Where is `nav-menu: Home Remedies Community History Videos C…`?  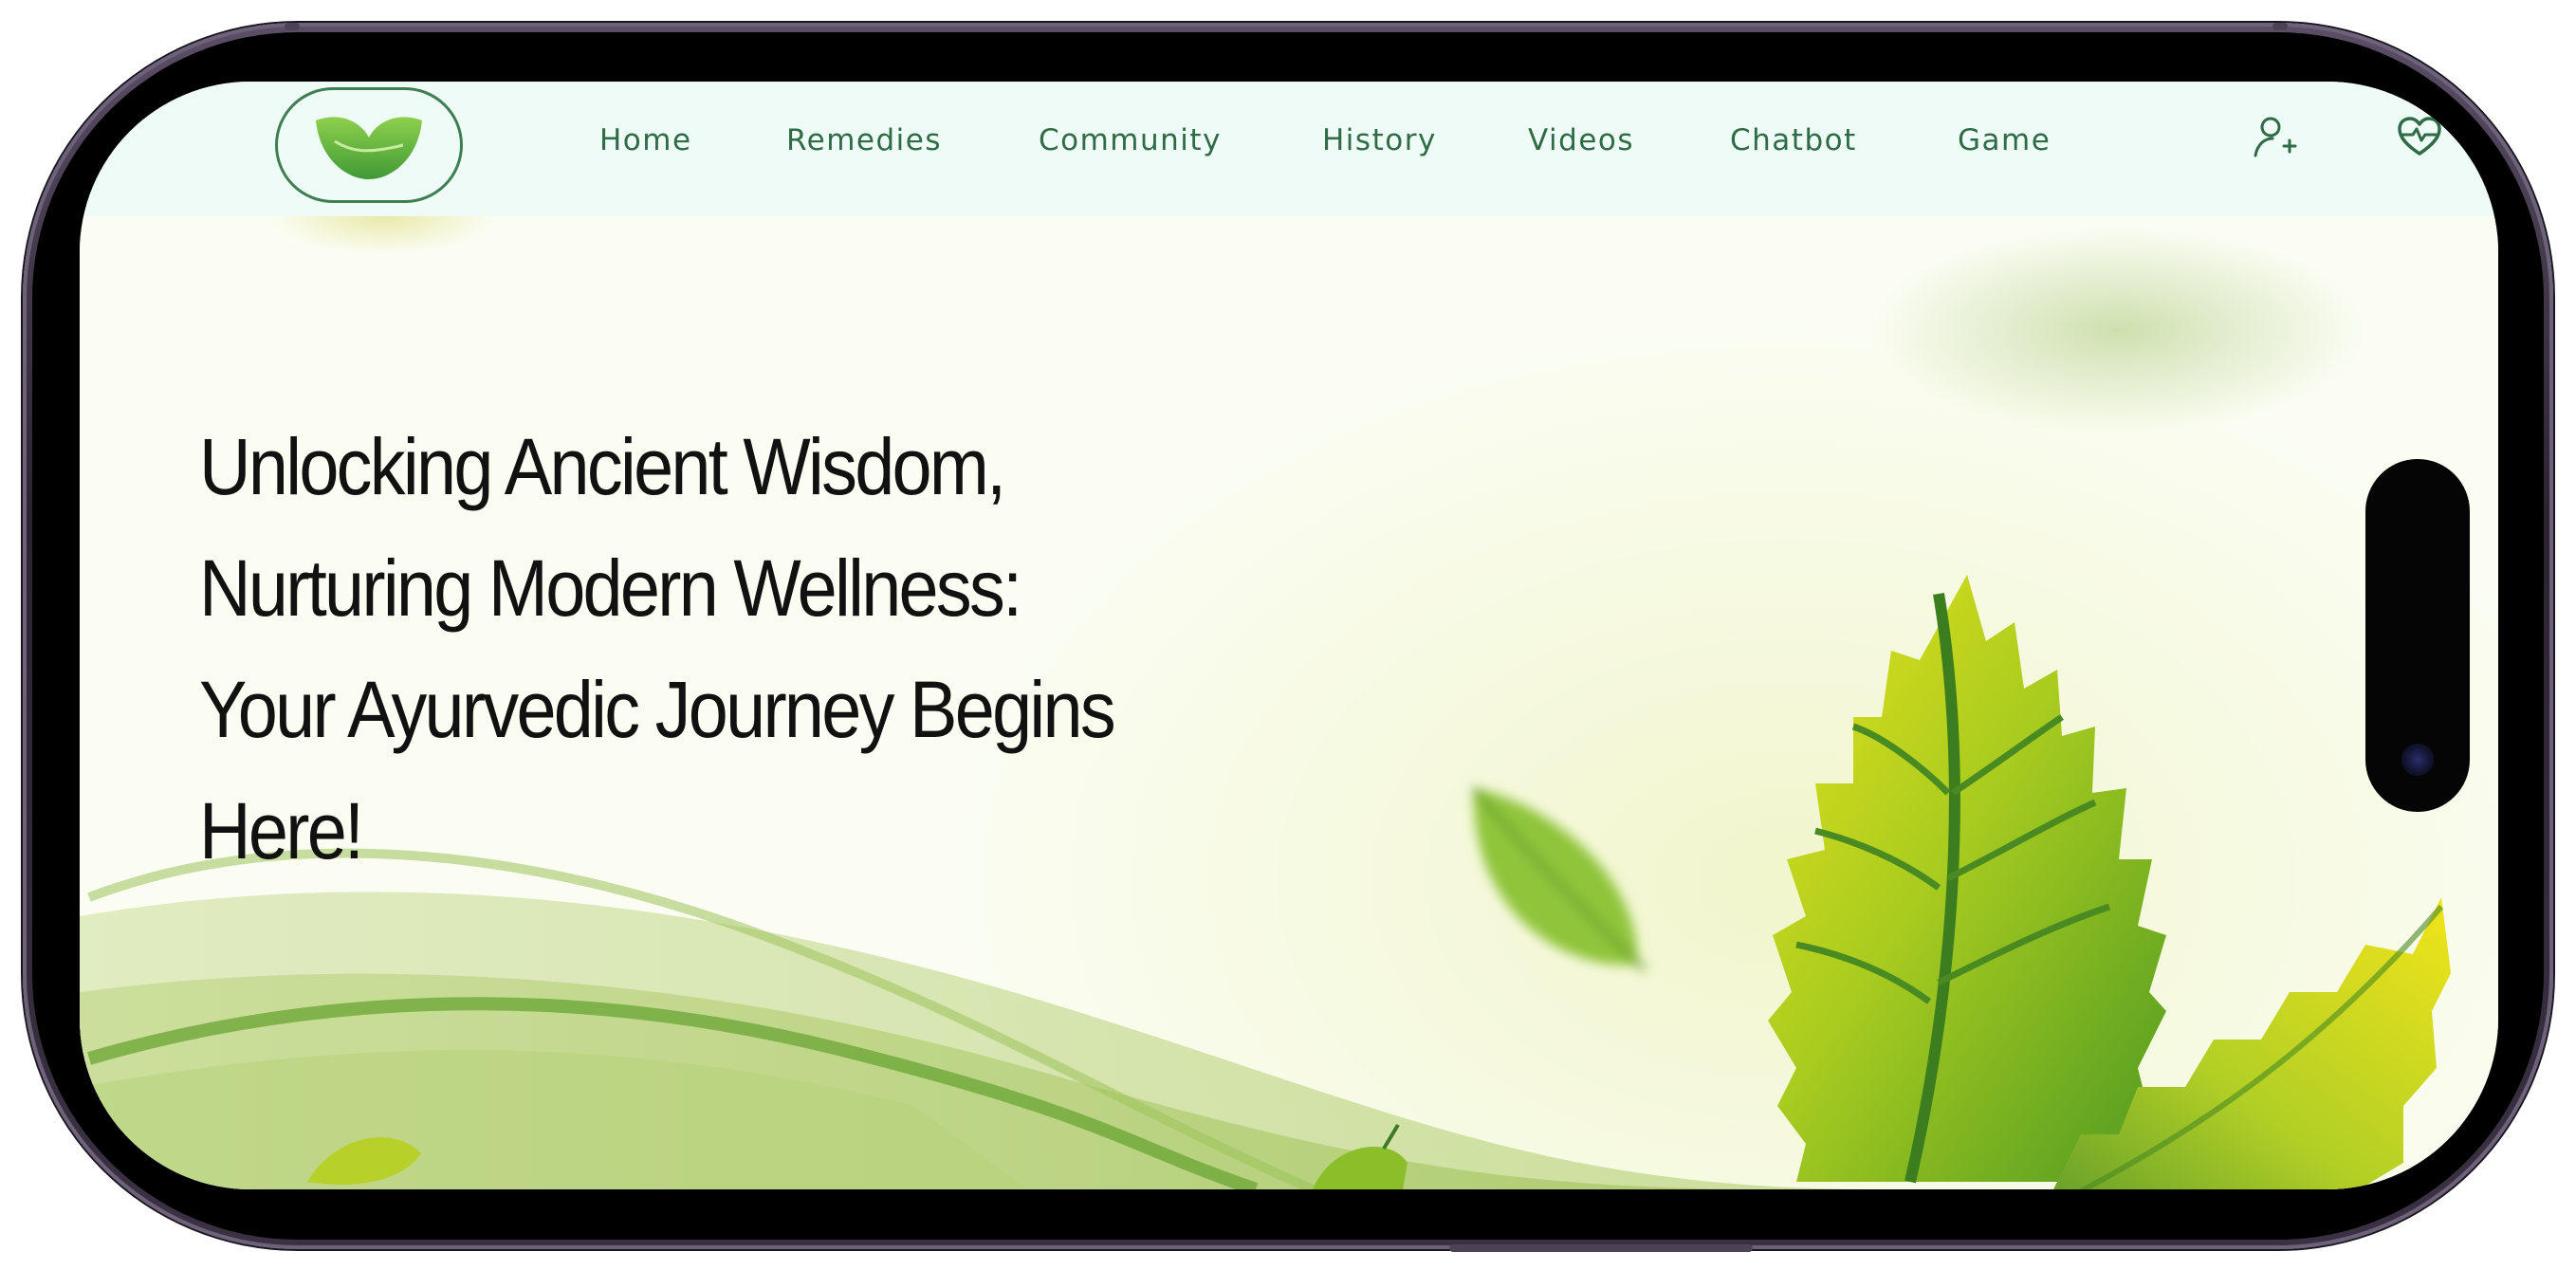 nav-menu: Home Remedies Community History Videos C… is located at coordinates (1289, 149).